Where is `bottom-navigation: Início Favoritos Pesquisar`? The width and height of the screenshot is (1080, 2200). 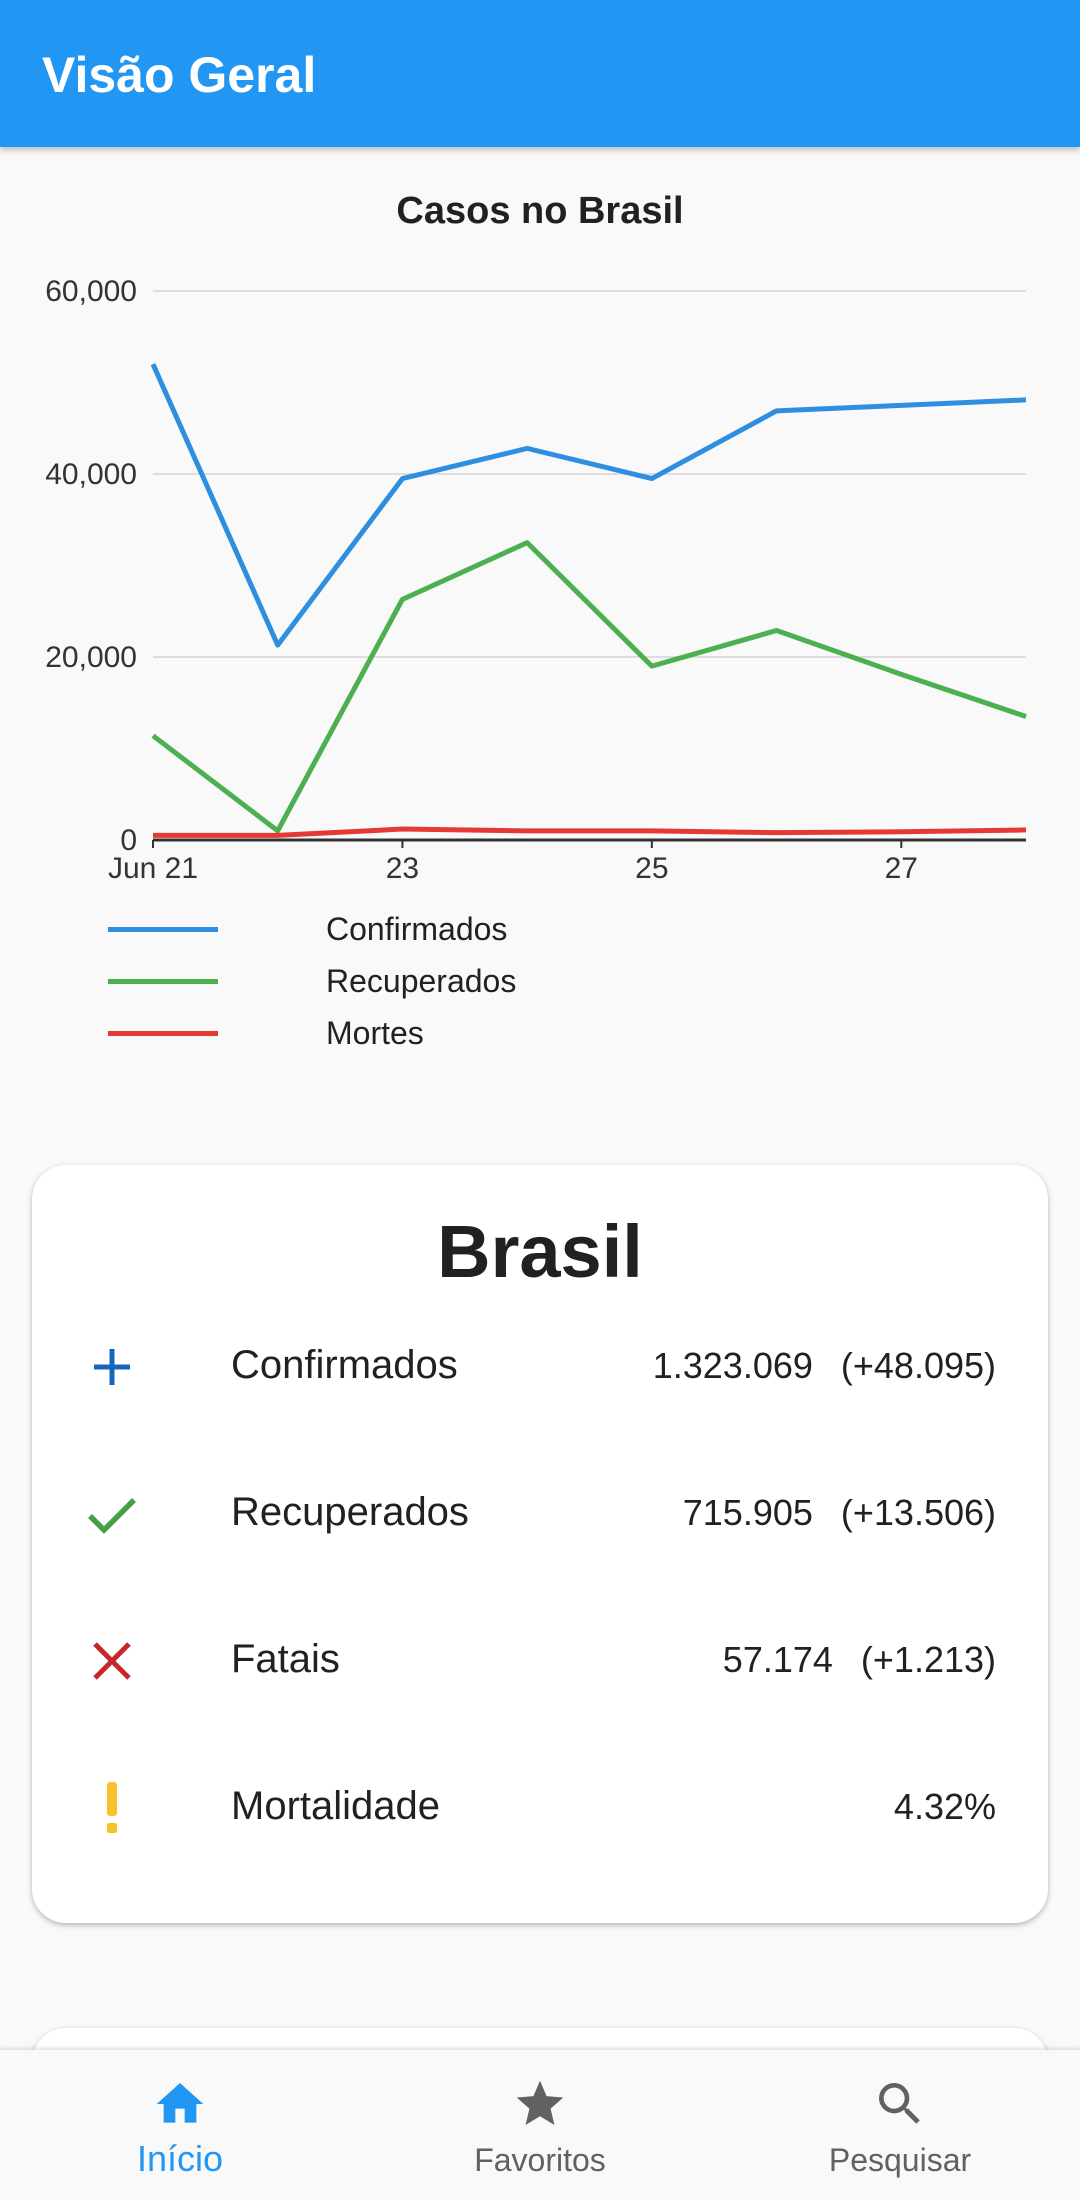
bottom-navigation: Início Favoritos Pesquisar is located at coordinates (540, 2125).